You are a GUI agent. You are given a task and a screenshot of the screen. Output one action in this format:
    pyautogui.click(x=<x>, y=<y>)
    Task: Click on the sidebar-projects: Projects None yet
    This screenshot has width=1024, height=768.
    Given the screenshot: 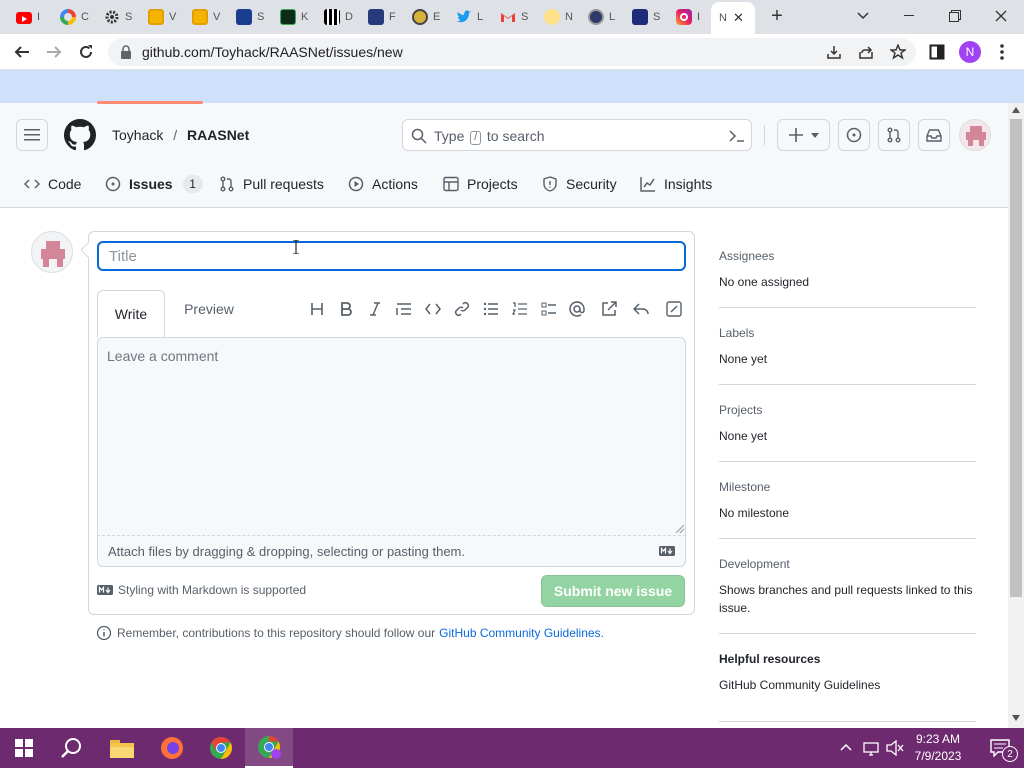 What is the action you would take?
    pyautogui.click(x=847, y=432)
    